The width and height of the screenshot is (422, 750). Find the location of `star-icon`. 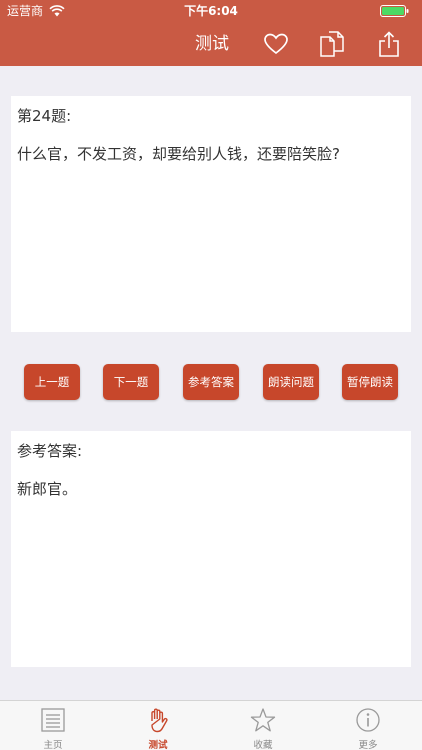

star-icon is located at coordinates (263, 720).